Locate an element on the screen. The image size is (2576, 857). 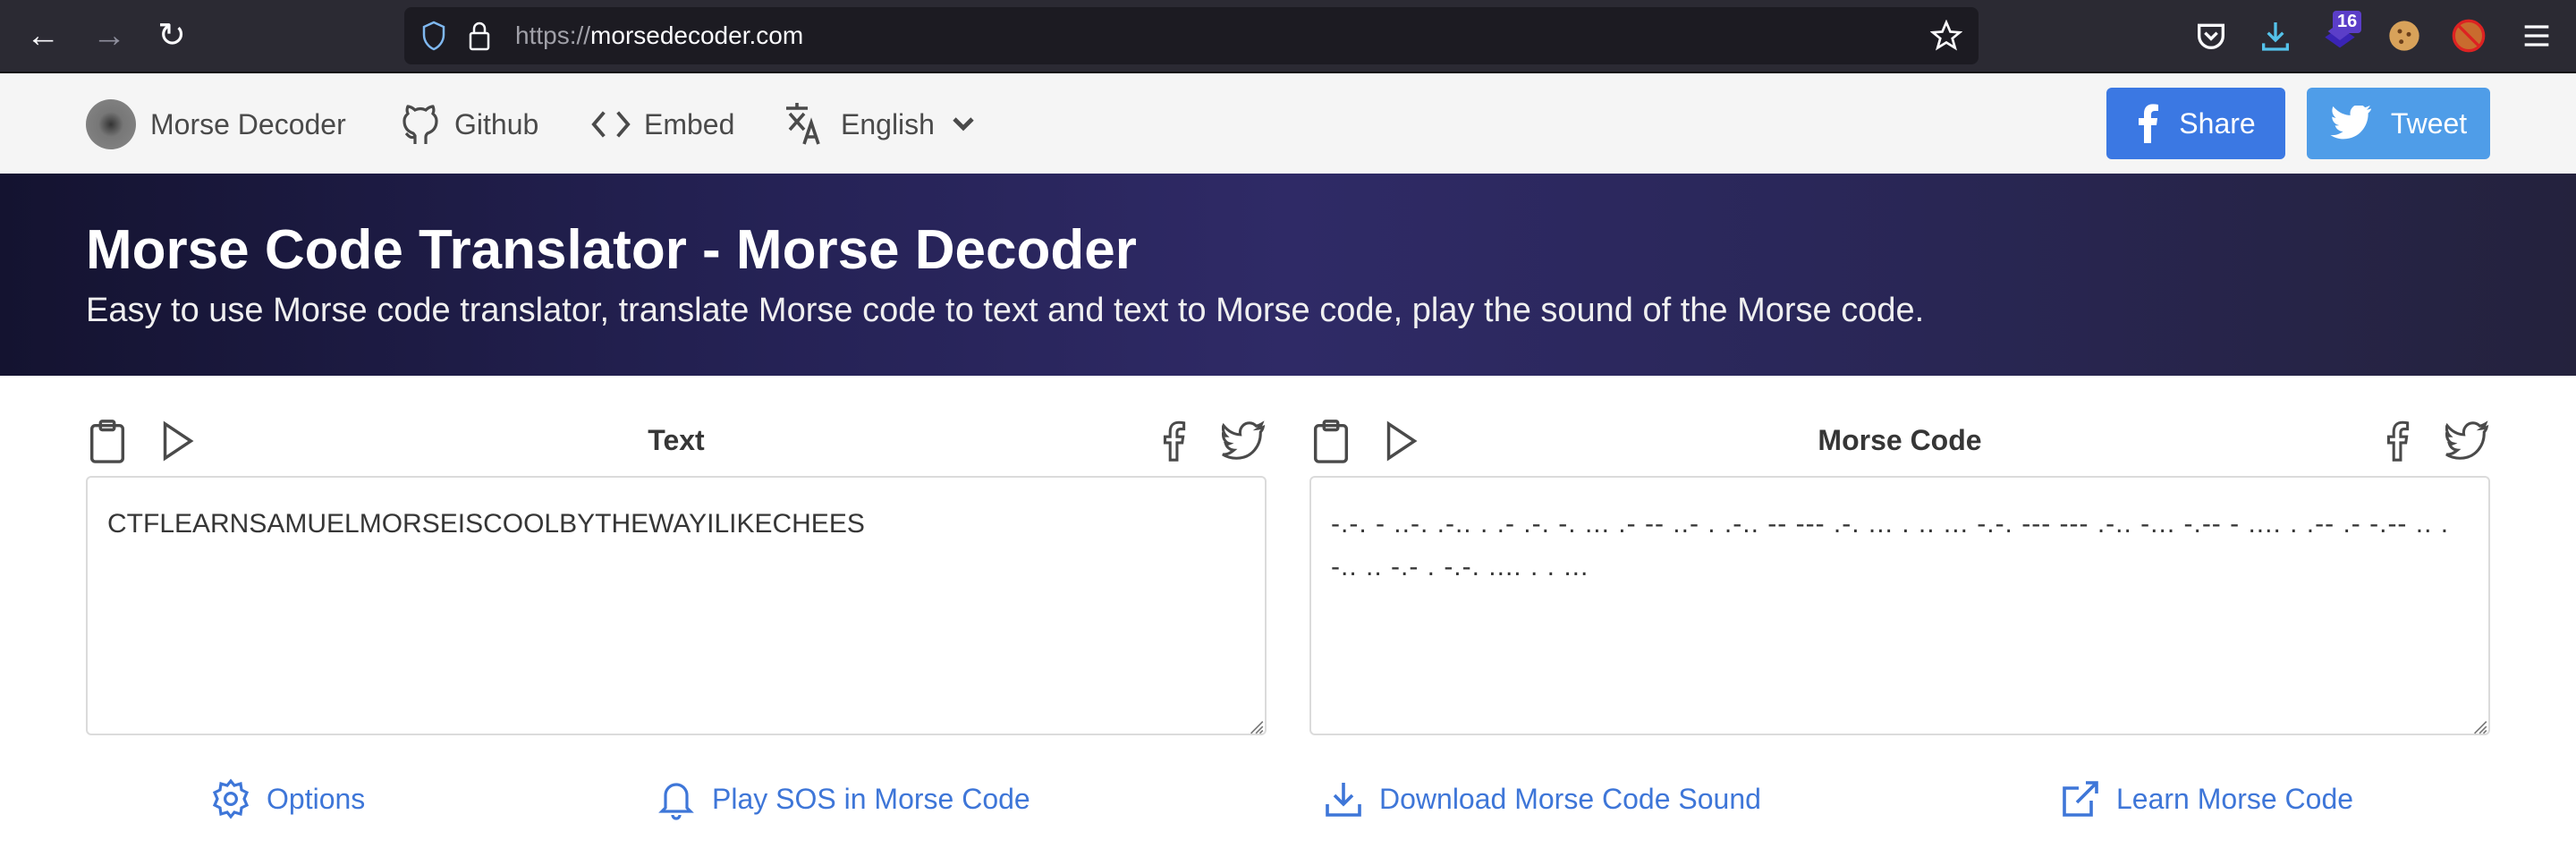
bell-icon is located at coordinates (676, 801).